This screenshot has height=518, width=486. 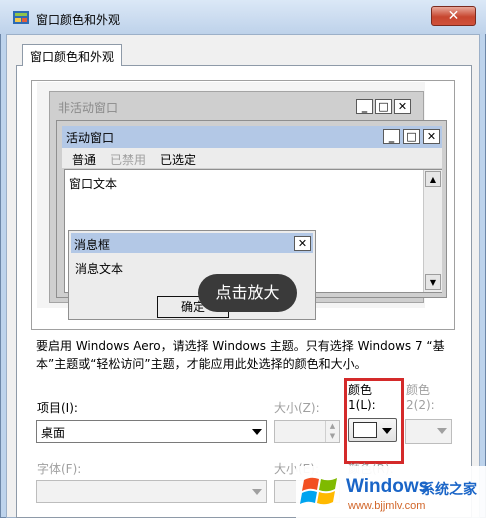 What do you see at coordinates (449, 490) in the screenshot?
I see `watermark-site-name: 系统之家` at bounding box center [449, 490].